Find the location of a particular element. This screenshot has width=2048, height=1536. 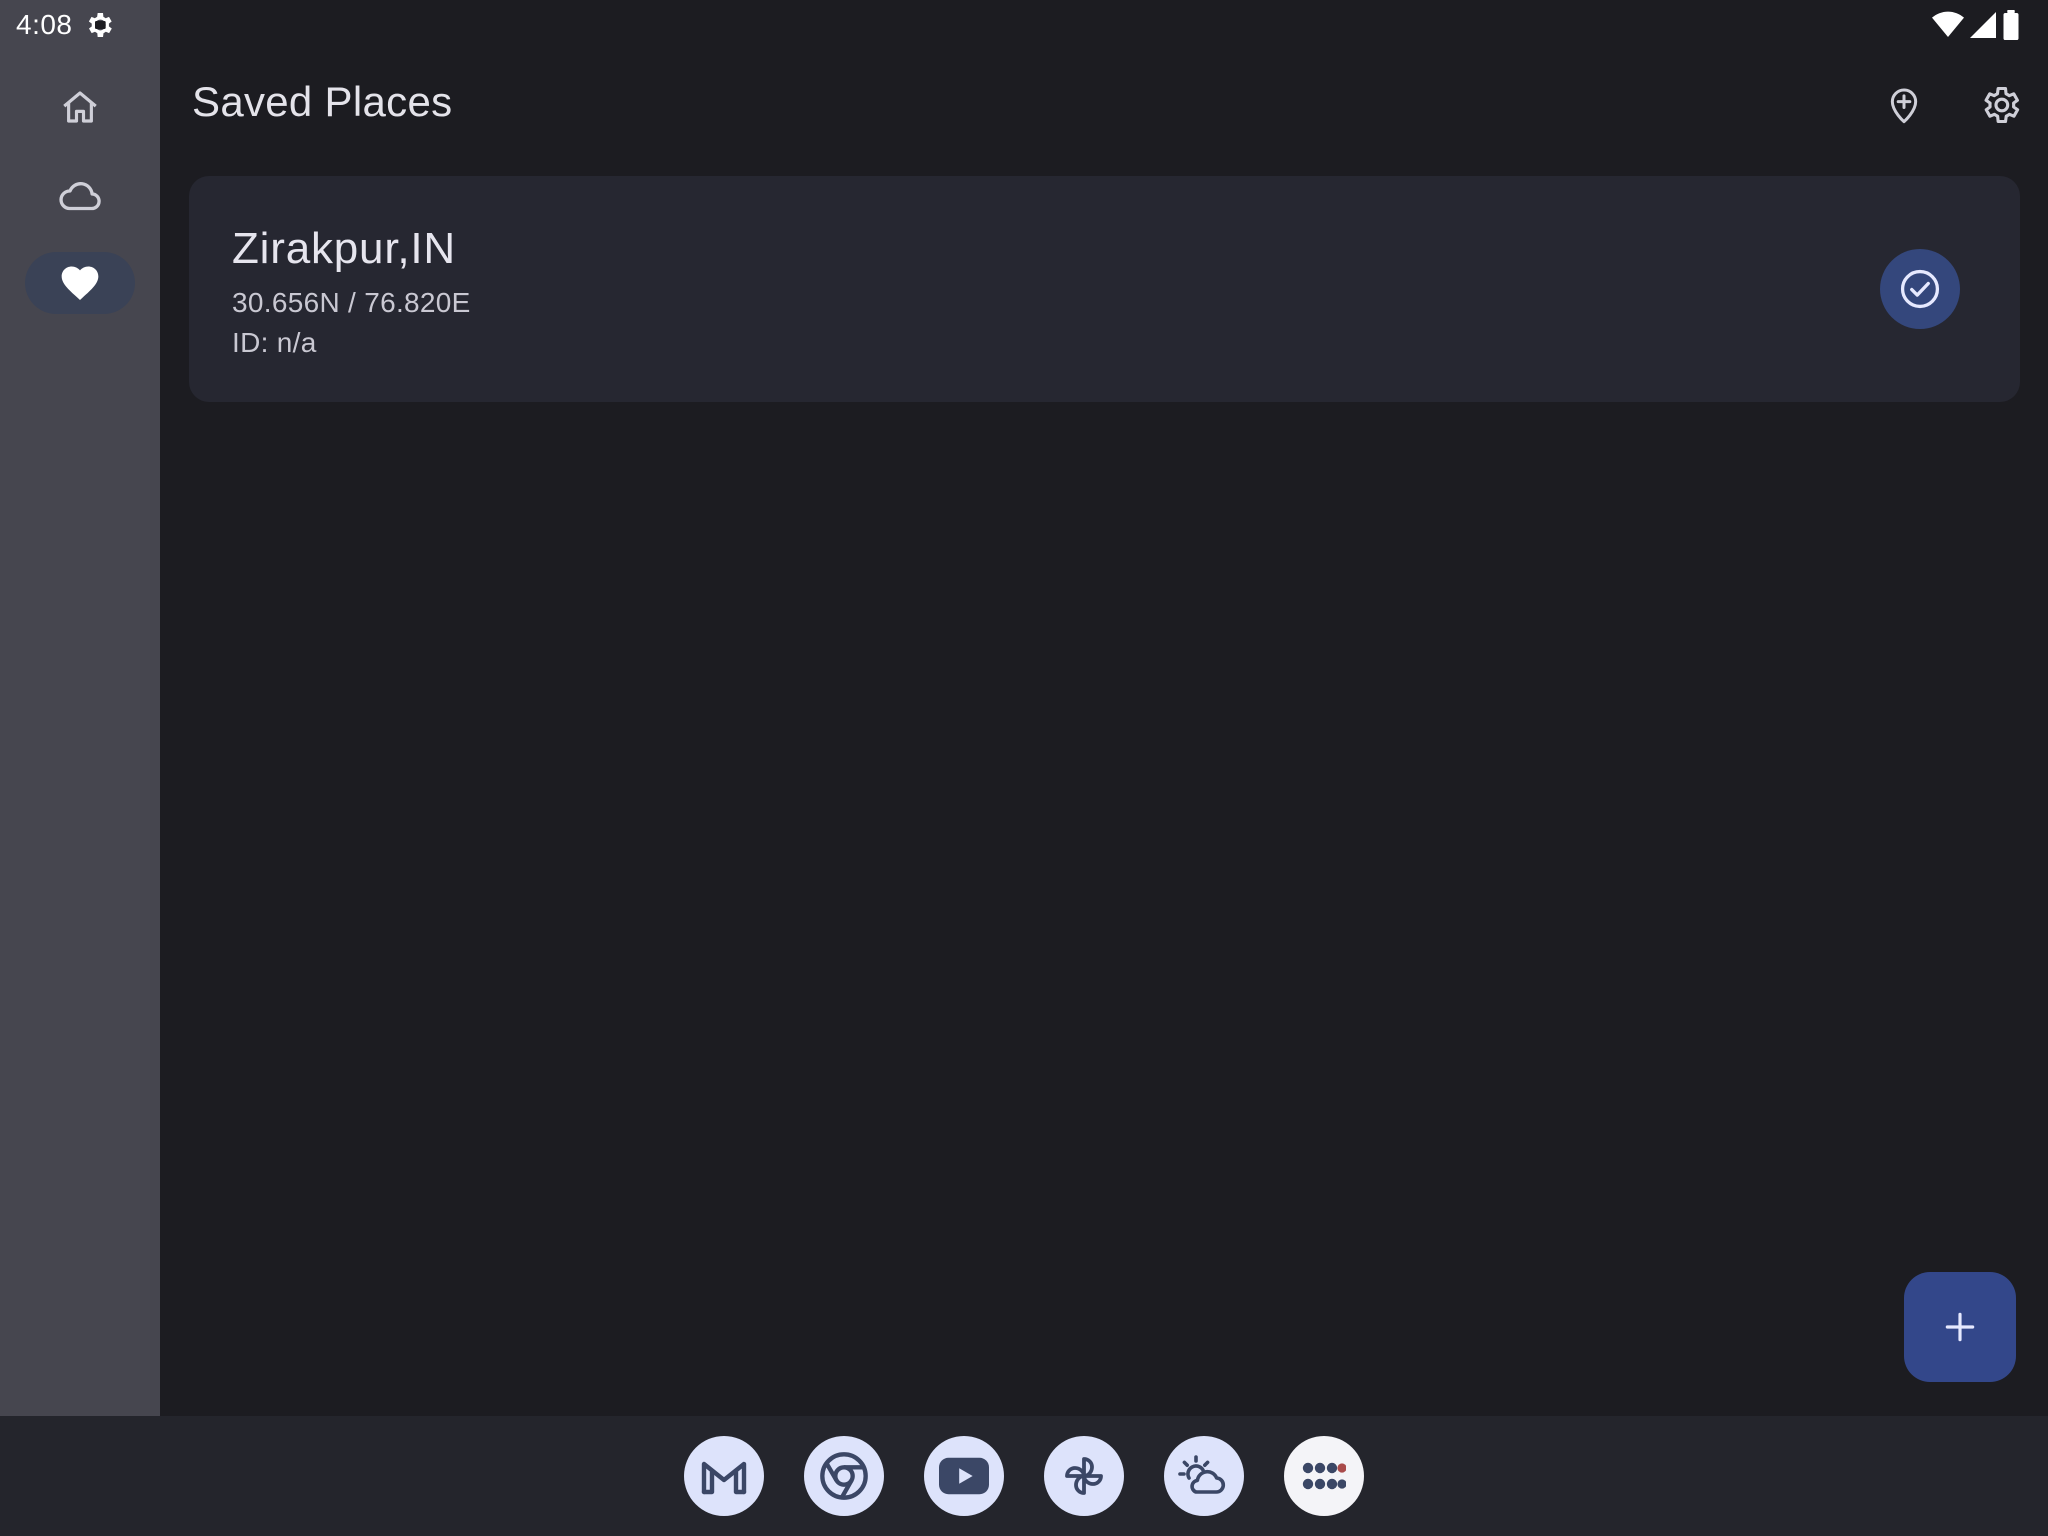

nav-forecast is located at coordinates (80, 196).